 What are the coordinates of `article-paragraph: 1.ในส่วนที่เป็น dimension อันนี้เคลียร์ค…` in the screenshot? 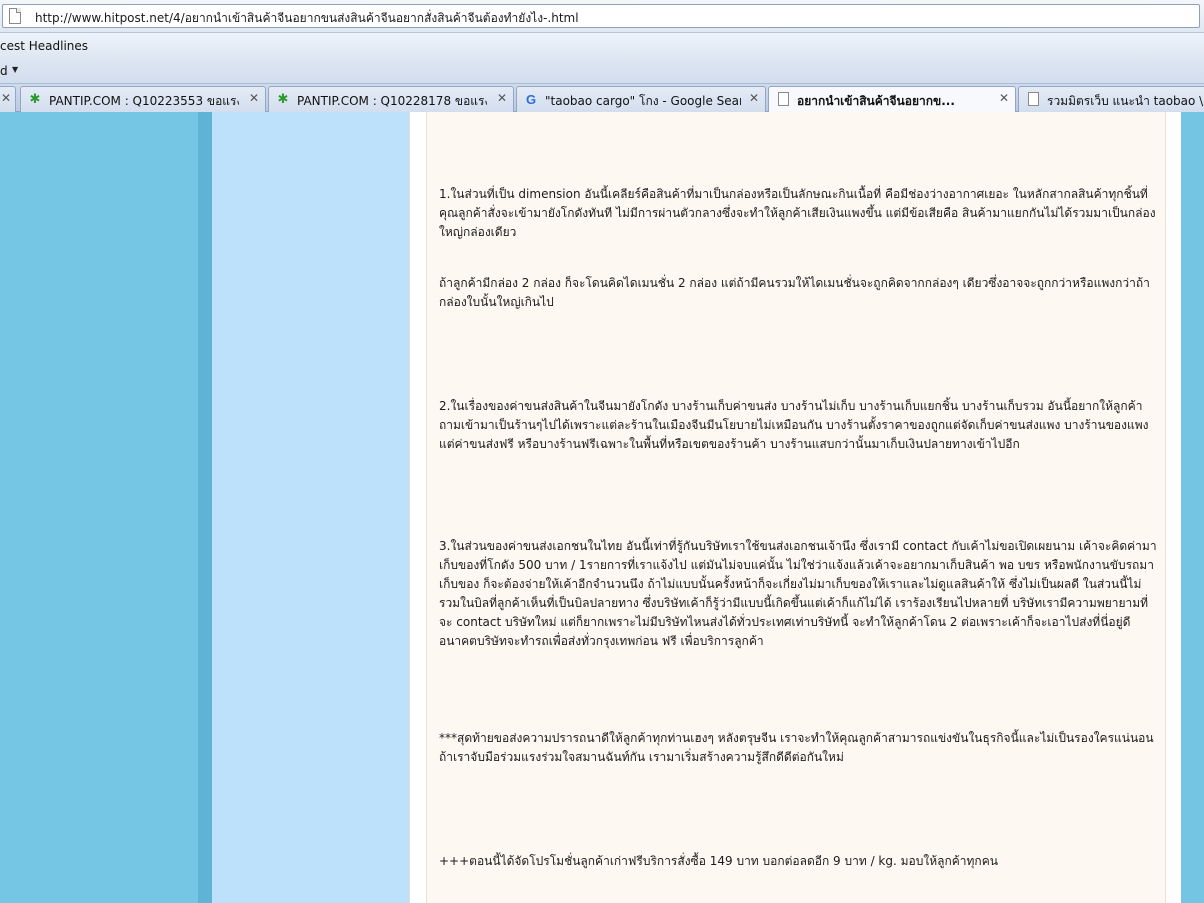 It's located at (797, 213).